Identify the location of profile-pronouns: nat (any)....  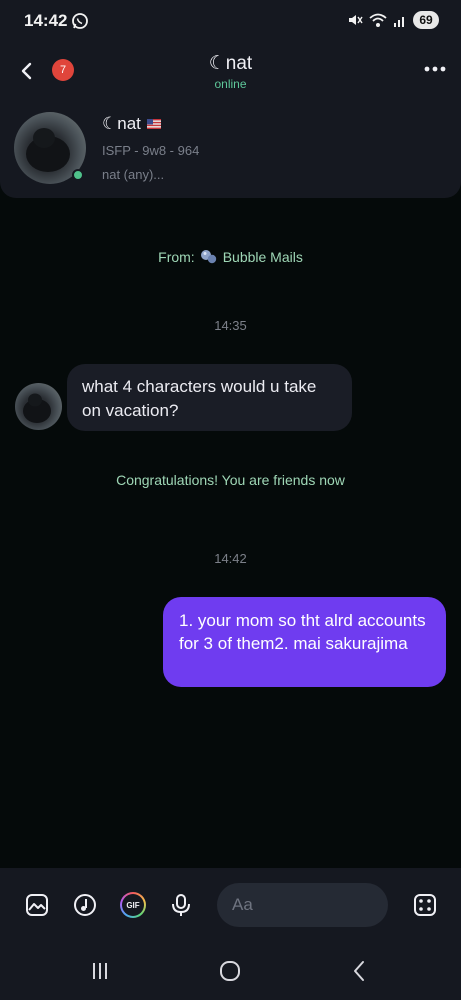
(133, 174).